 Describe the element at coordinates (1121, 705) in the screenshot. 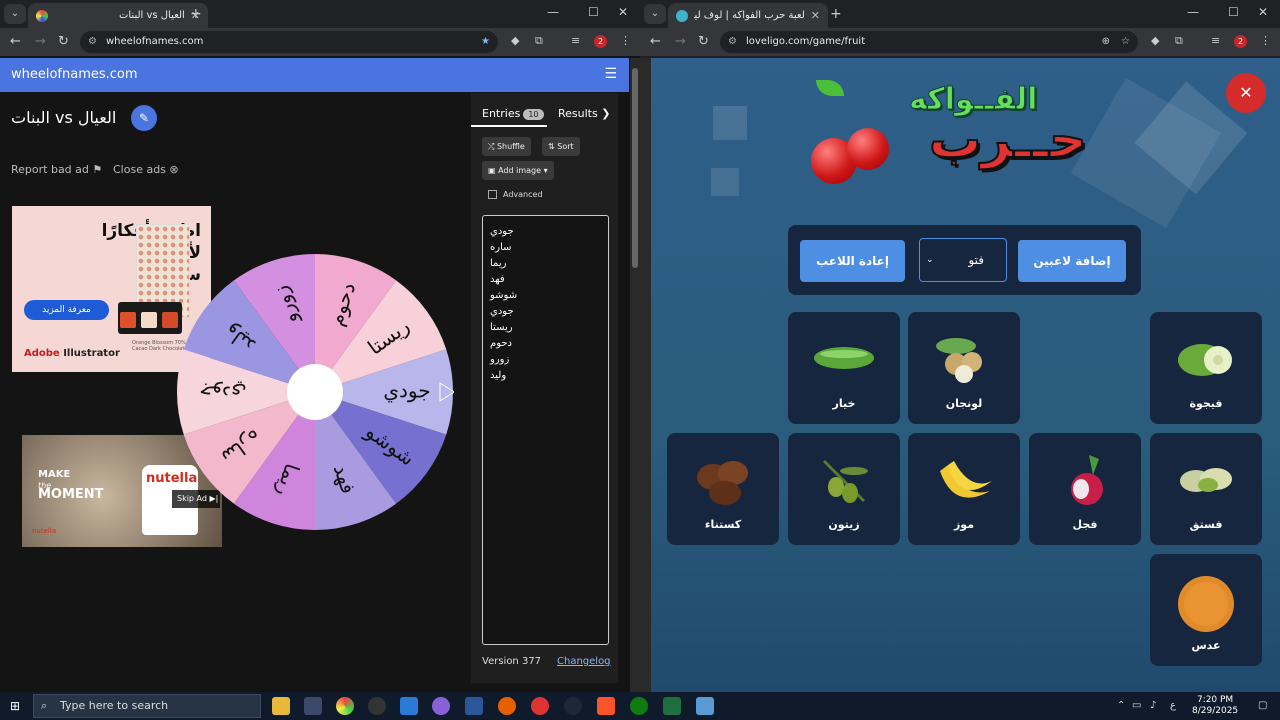

I see `tray-chevron-icon: ⌃` at that location.